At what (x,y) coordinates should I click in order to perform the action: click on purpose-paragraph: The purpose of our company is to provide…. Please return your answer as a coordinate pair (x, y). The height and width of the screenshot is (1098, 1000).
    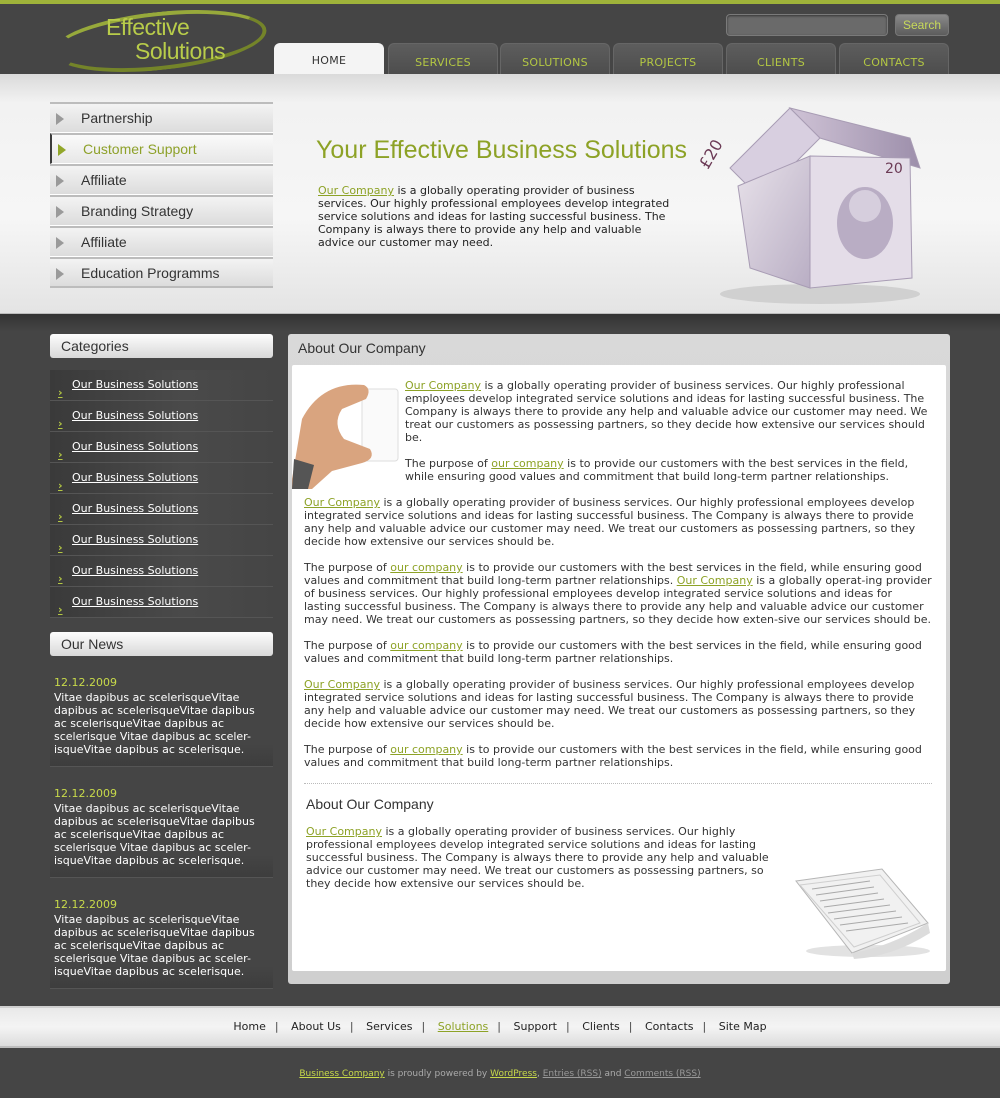
    Looking at the image, I should click on (666, 470).